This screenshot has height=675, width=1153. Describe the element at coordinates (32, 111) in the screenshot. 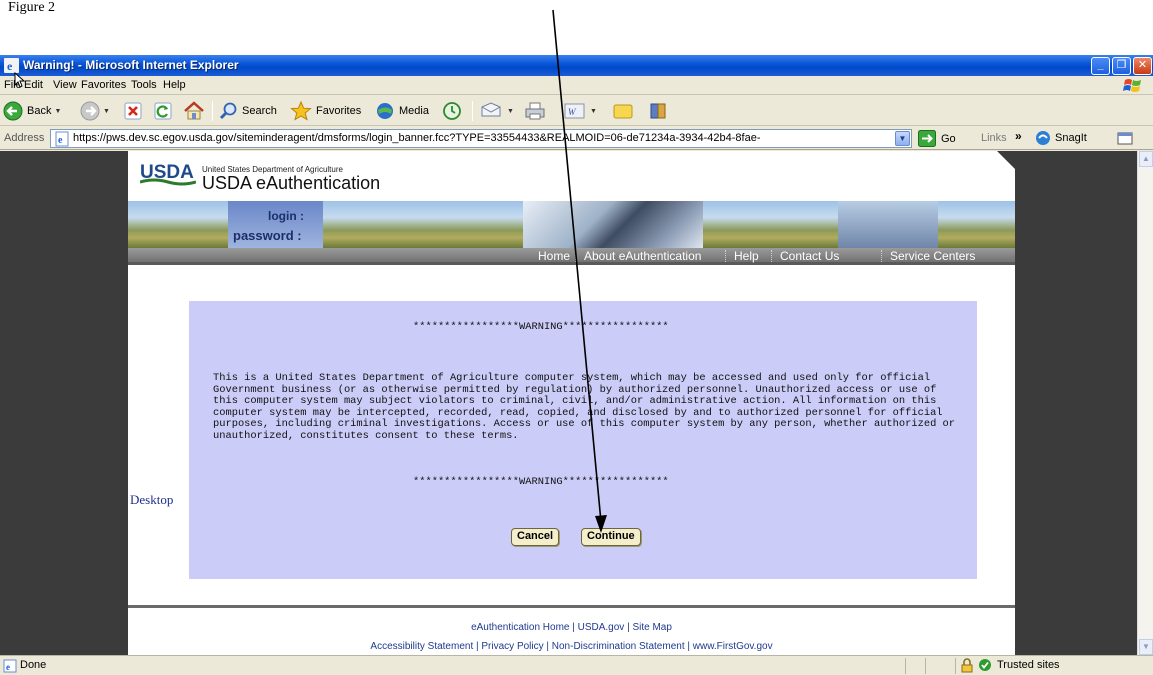

I see `back-button: Back ▼` at that location.